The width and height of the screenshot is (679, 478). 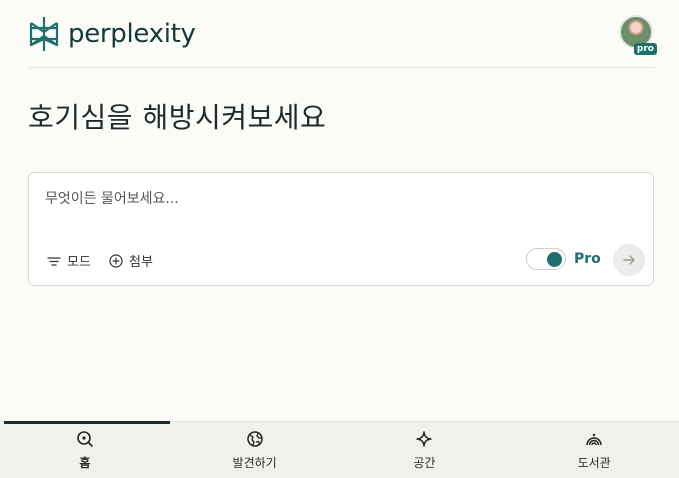 I want to click on pro-toggle-group: Pro, so click(x=563, y=259).